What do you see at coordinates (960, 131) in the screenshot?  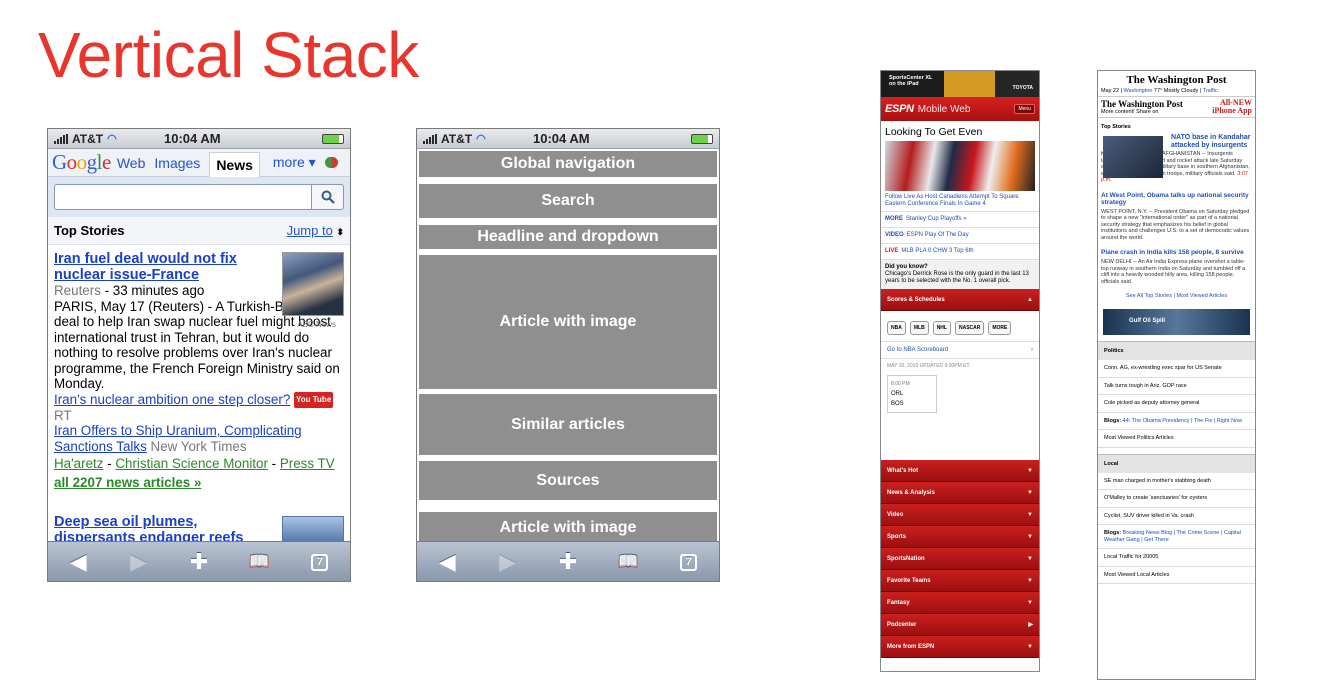 I see `feature-title: Looking To Get Even` at bounding box center [960, 131].